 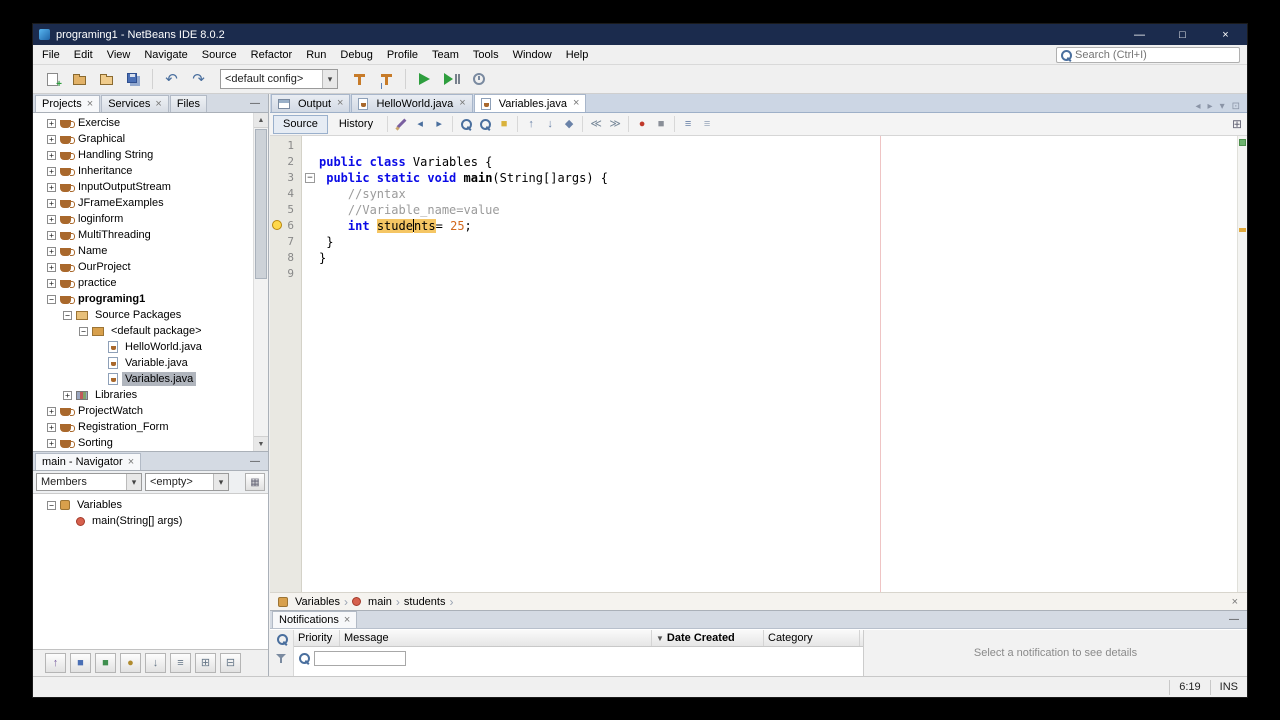 What do you see at coordinates (642, 124) in the screenshot?
I see `start-macro-recording-button: ●` at bounding box center [642, 124].